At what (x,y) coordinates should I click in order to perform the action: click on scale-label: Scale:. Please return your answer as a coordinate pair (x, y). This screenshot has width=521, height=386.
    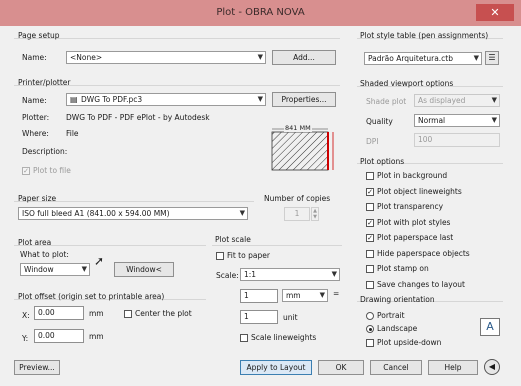
    Looking at the image, I should click on (227, 275).